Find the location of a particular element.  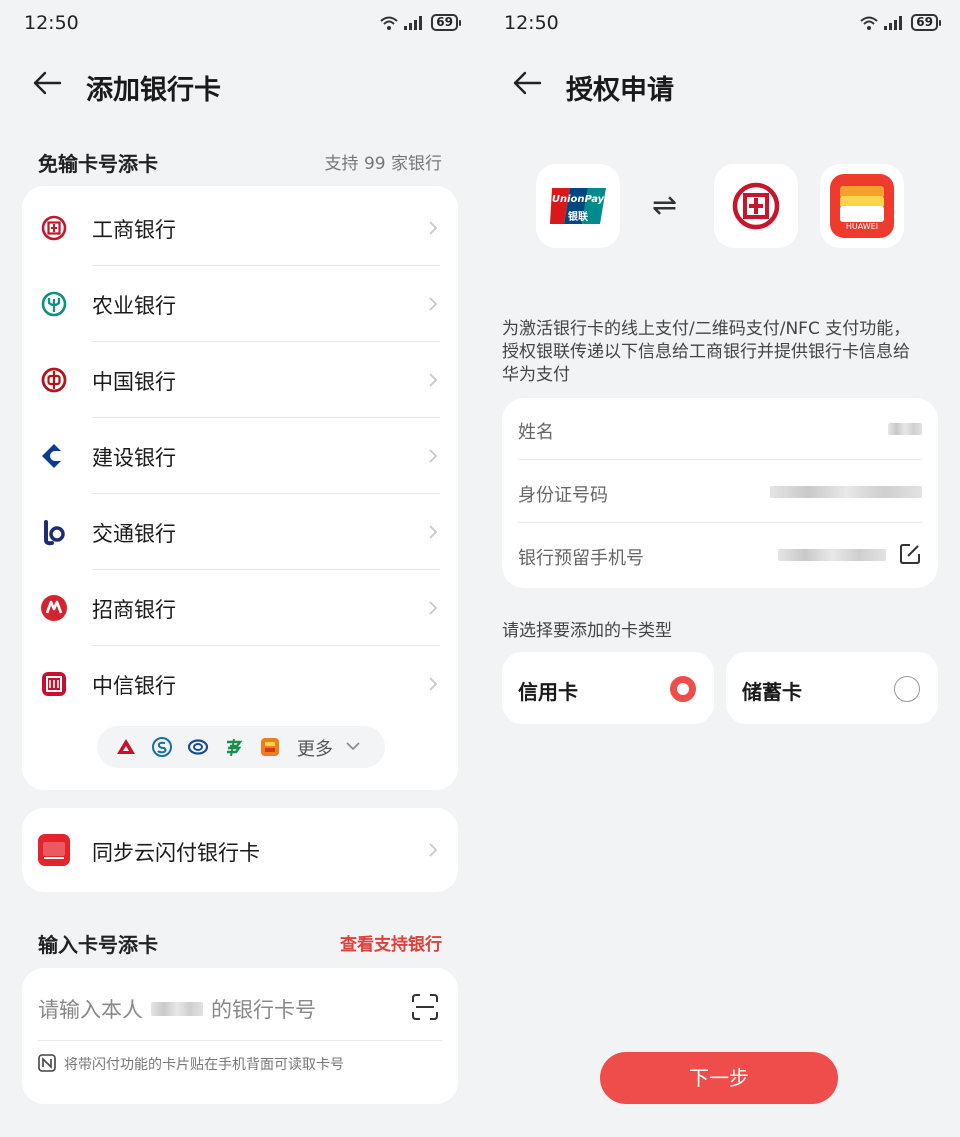

bank-row-ccb: 建设银行 is located at coordinates (240, 456).